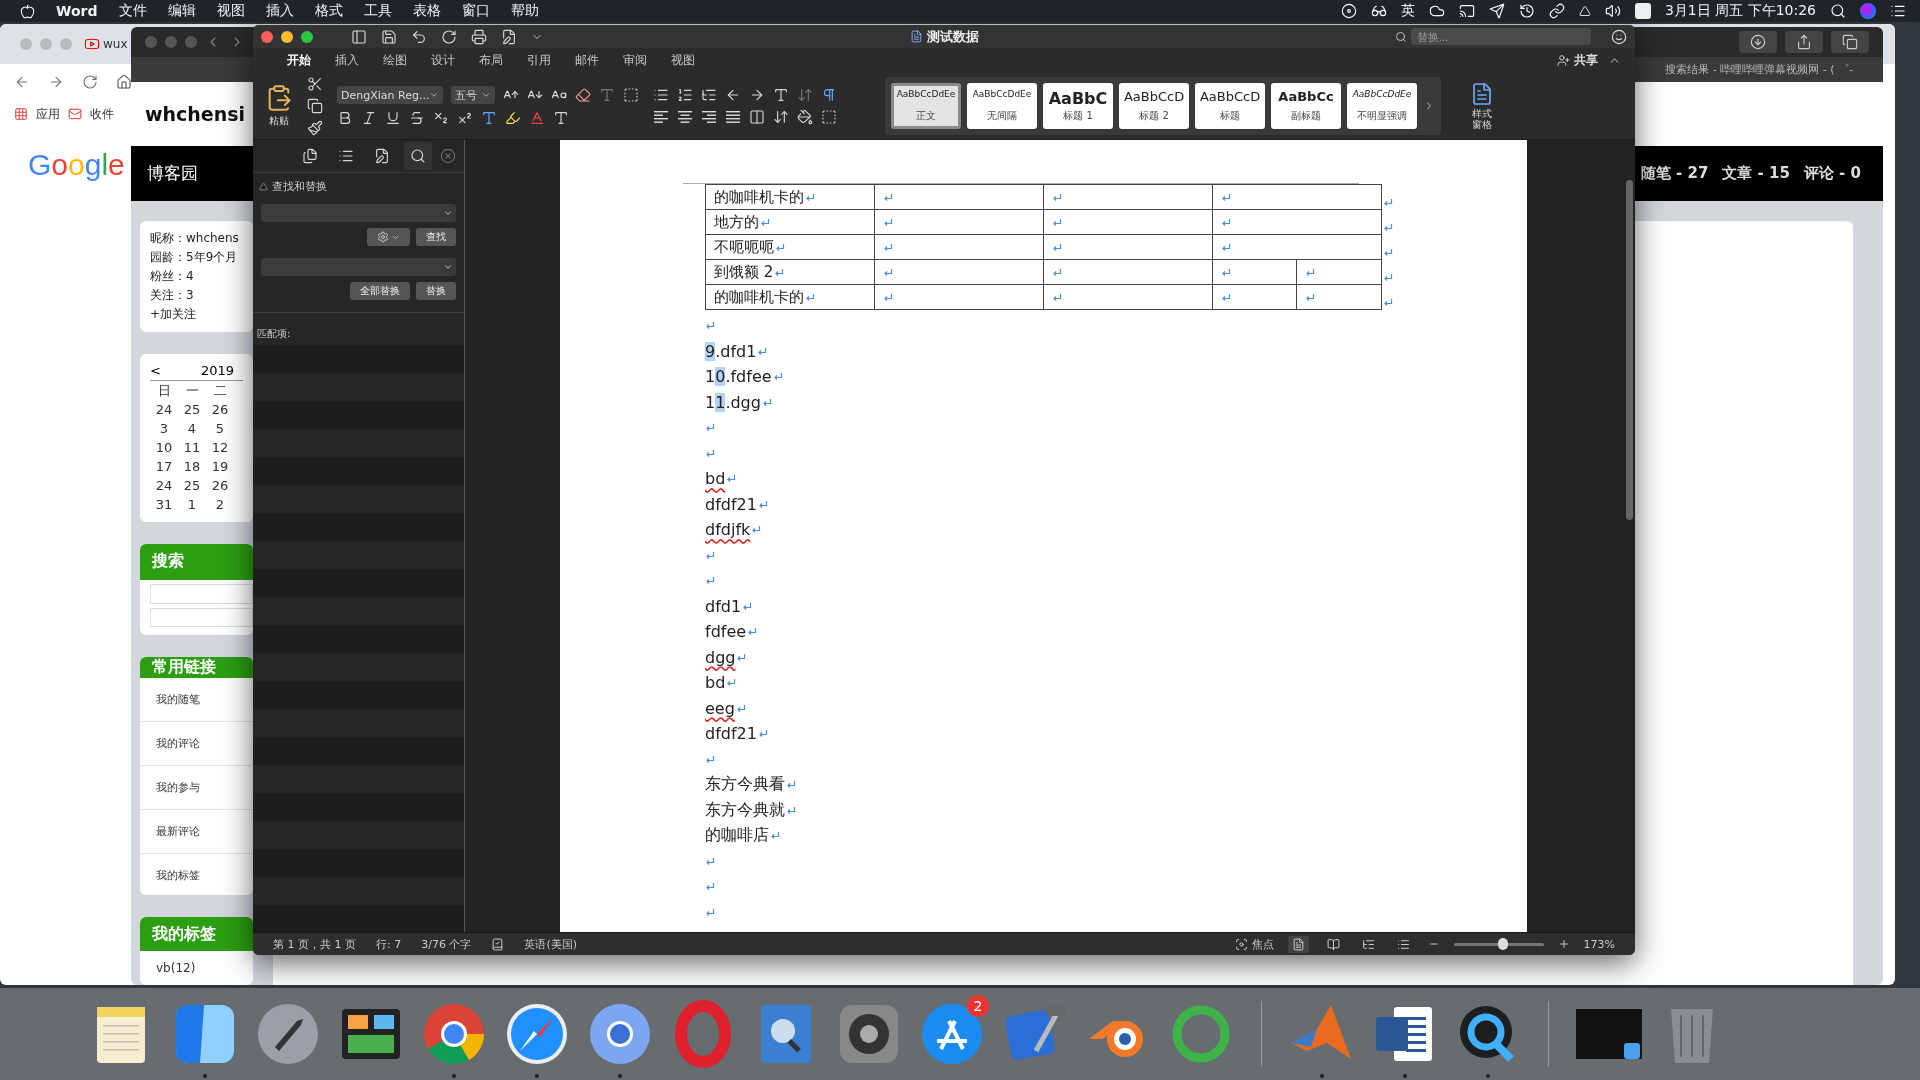 Image resolution: width=1920 pixels, height=1080 pixels. I want to click on calendar-day: 4, so click(192, 428).